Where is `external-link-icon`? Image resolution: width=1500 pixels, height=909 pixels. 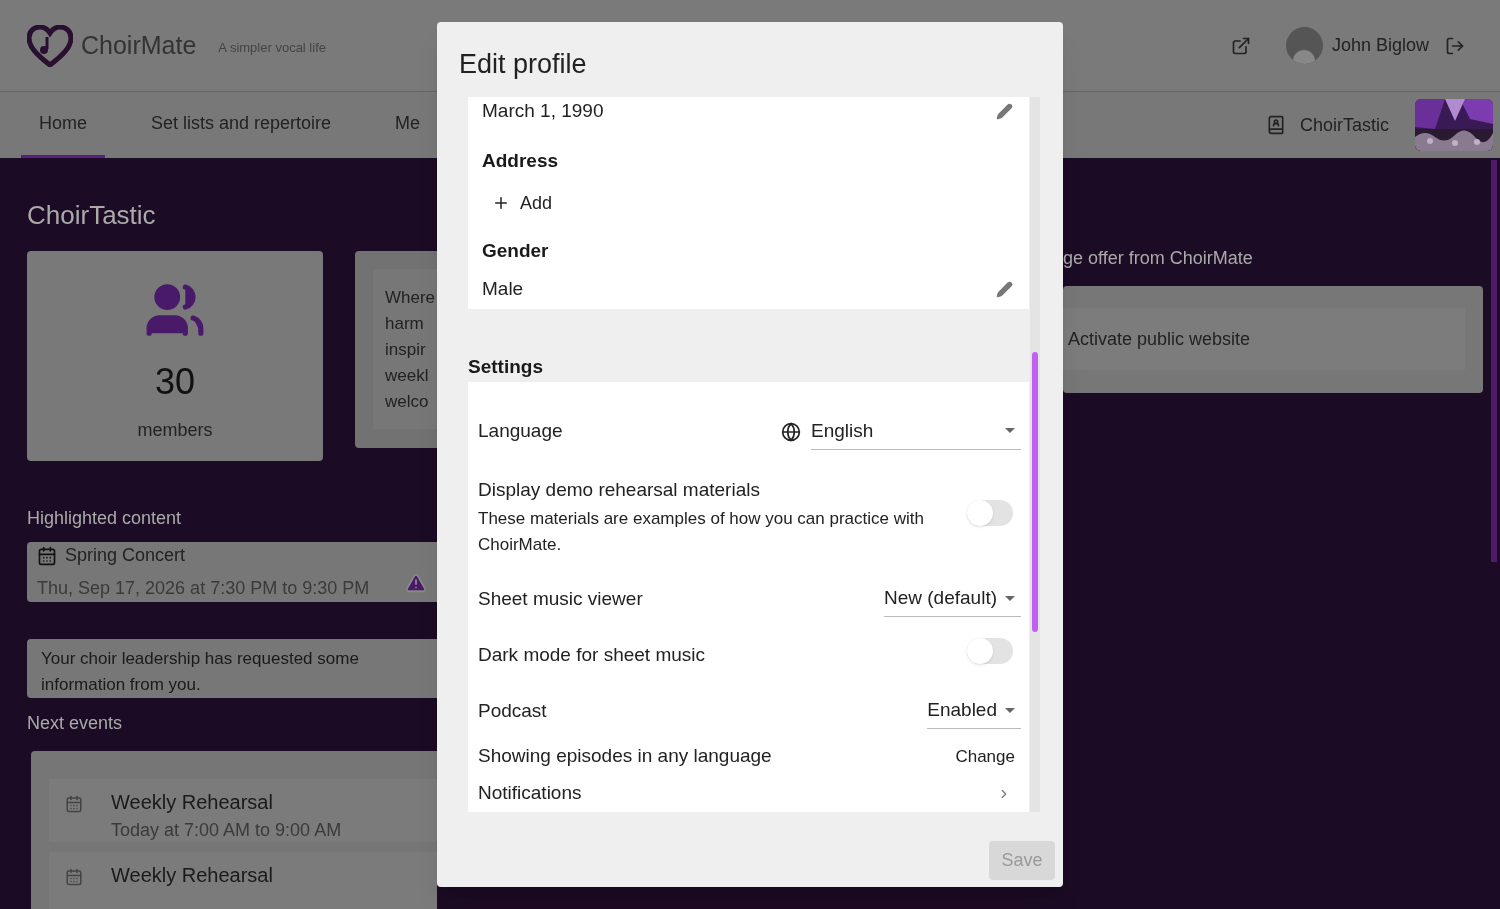 external-link-icon is located at coordinates (1240, 45).